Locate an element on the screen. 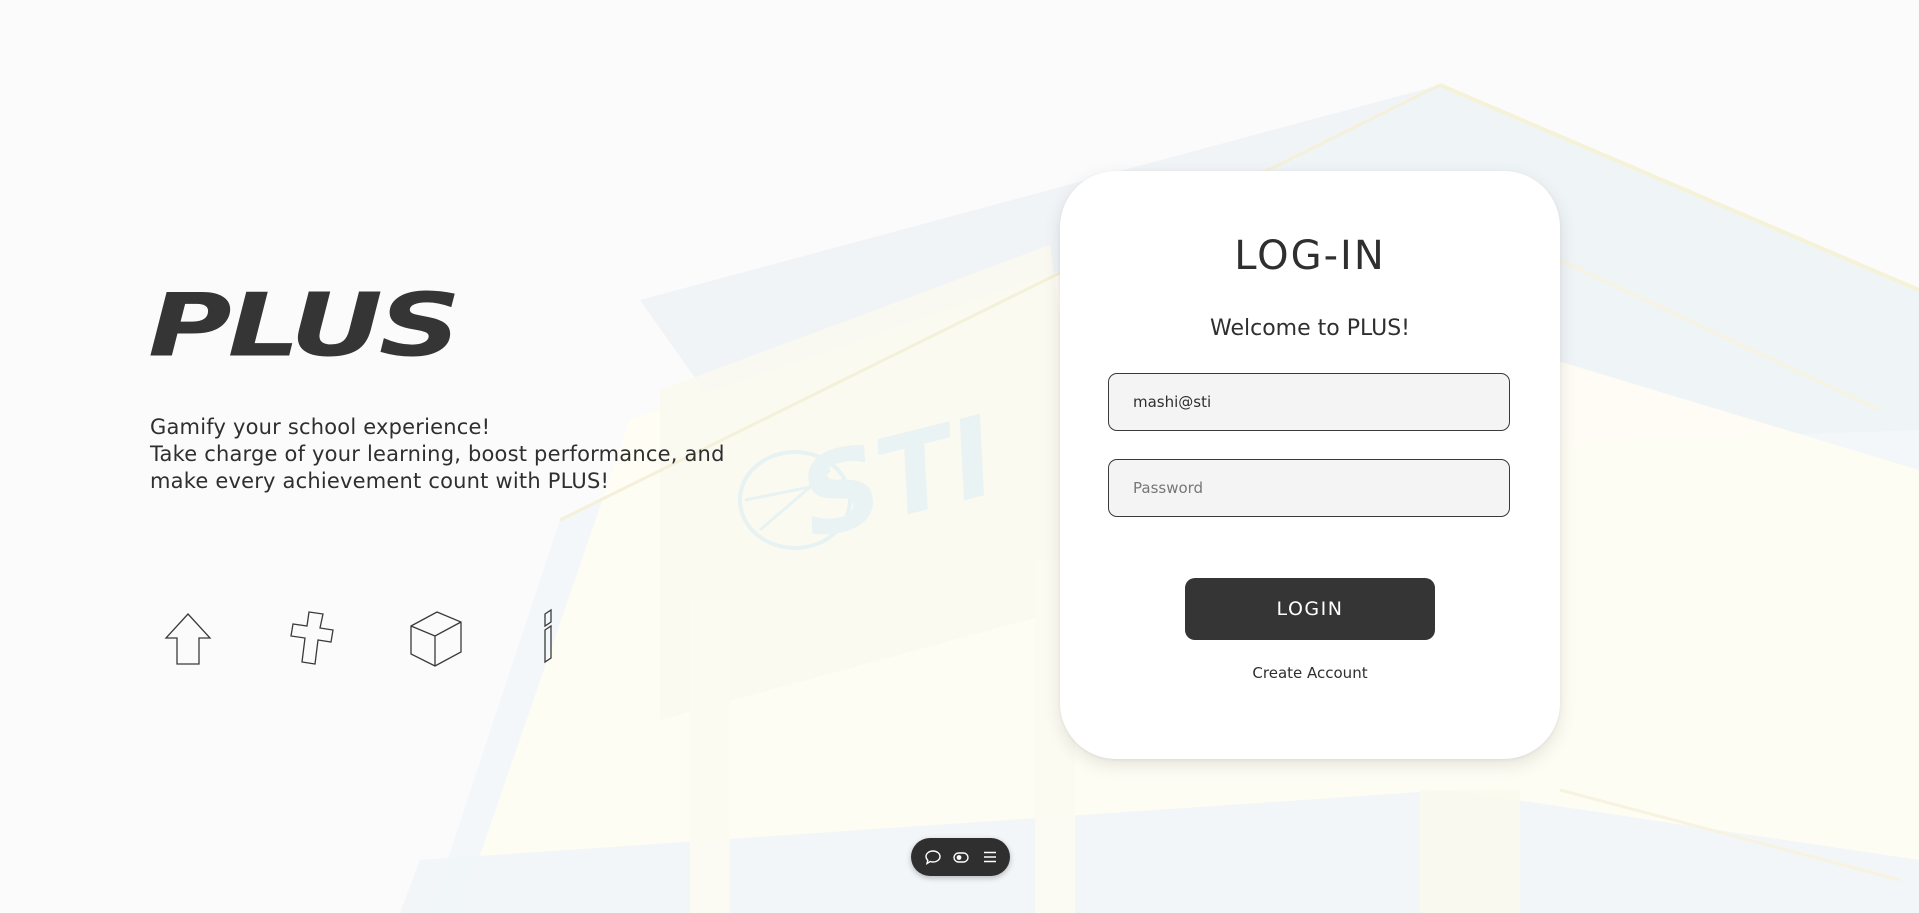  login-button: LOGIN is located at coordinates (1310, 609).